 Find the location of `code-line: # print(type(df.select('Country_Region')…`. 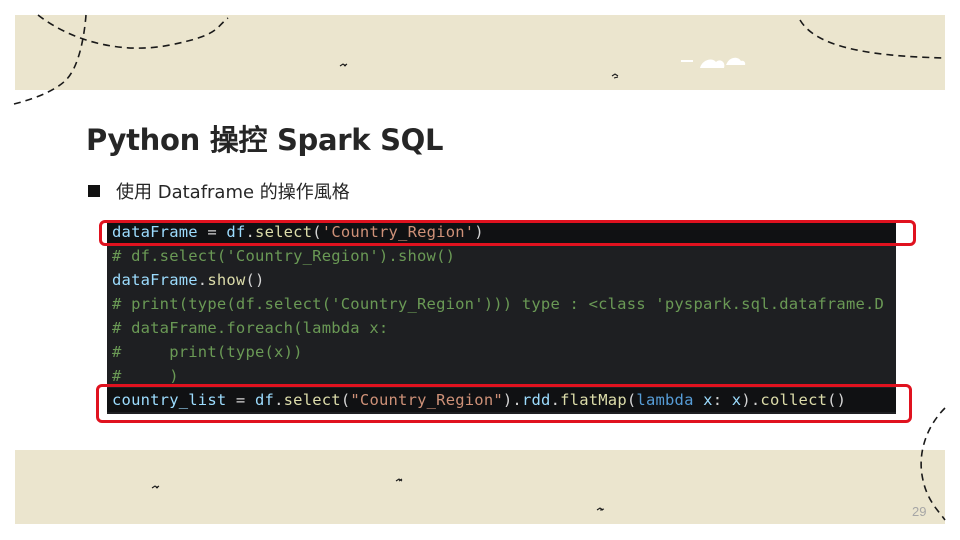

code-line: # print(type(df.select('Country_Region')… is located at coordinates (498, 304).